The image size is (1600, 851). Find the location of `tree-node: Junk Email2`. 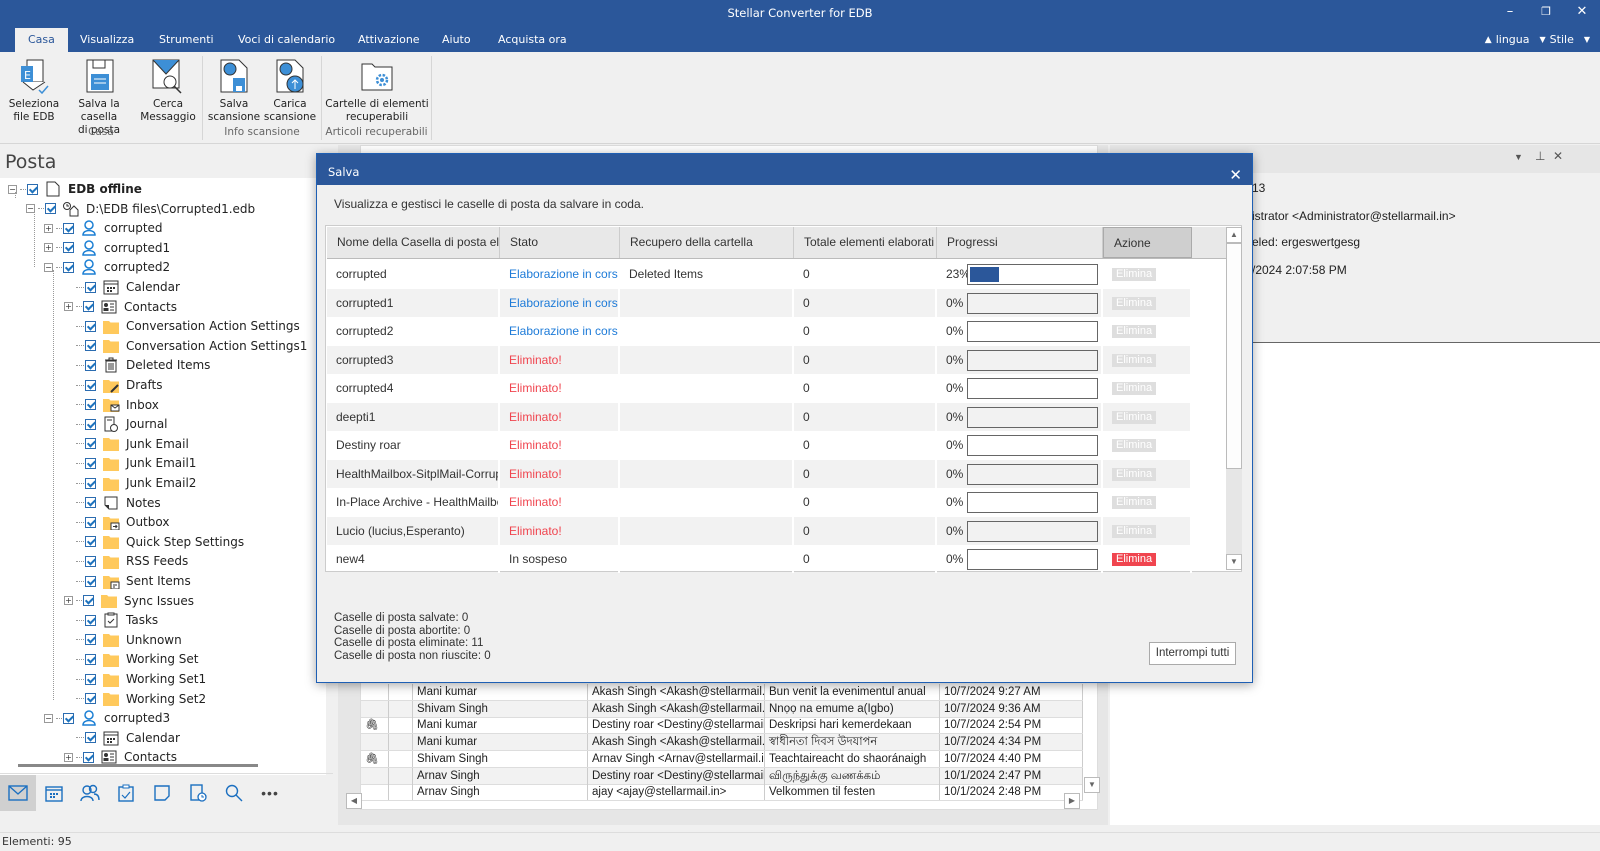

tree-node: Junk Email2 is located at coordinates (136, 483).